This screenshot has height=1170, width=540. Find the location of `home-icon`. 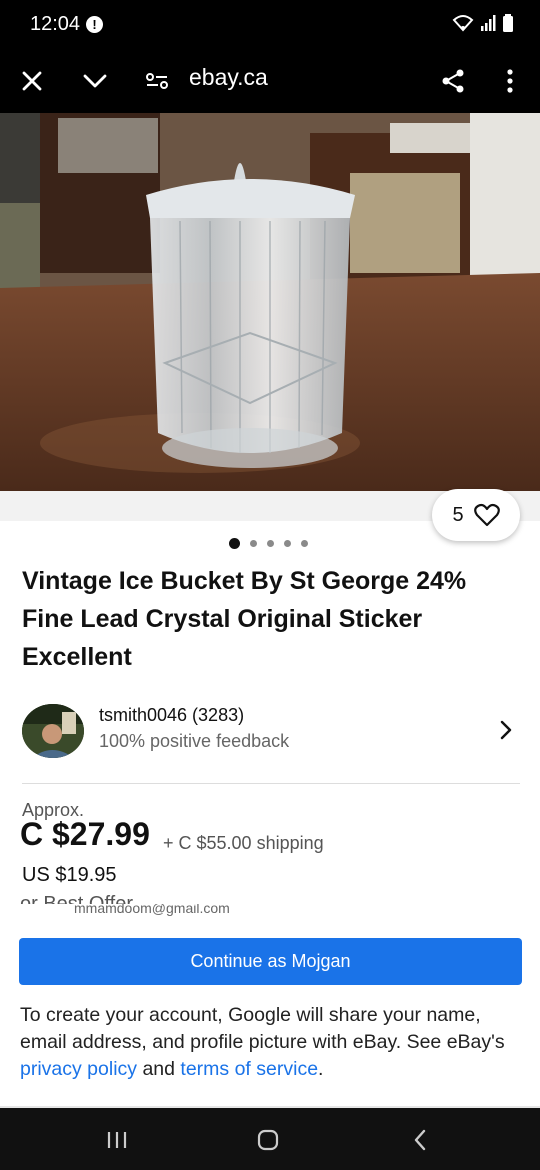

home-icon is located at coordinates (268, 1140).